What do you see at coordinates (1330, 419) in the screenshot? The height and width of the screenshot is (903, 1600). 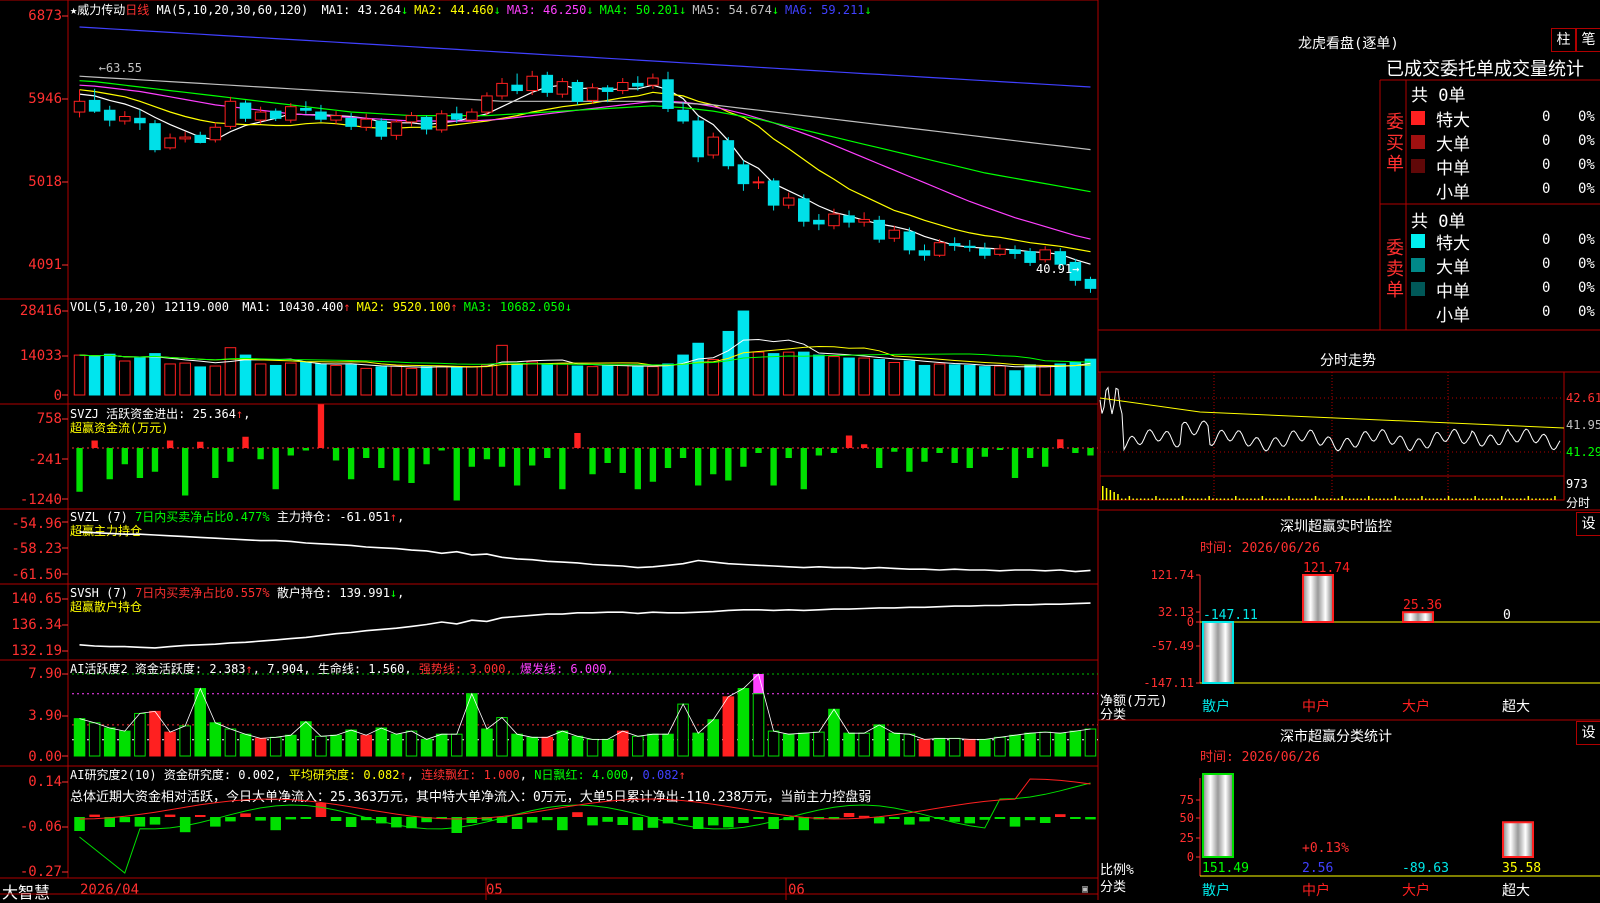 I see `intraday-price-line` at bounding box center [1330, 419].